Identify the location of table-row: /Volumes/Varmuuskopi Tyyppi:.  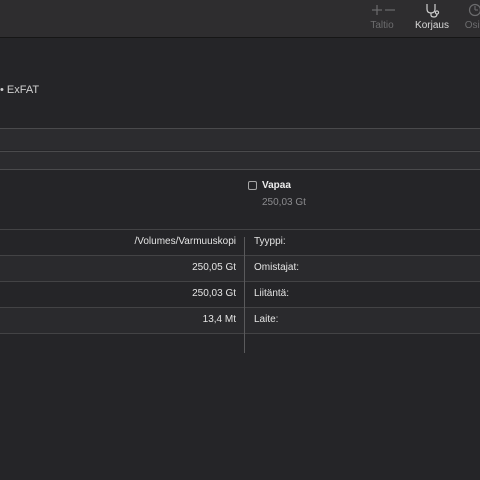
(240, 242).